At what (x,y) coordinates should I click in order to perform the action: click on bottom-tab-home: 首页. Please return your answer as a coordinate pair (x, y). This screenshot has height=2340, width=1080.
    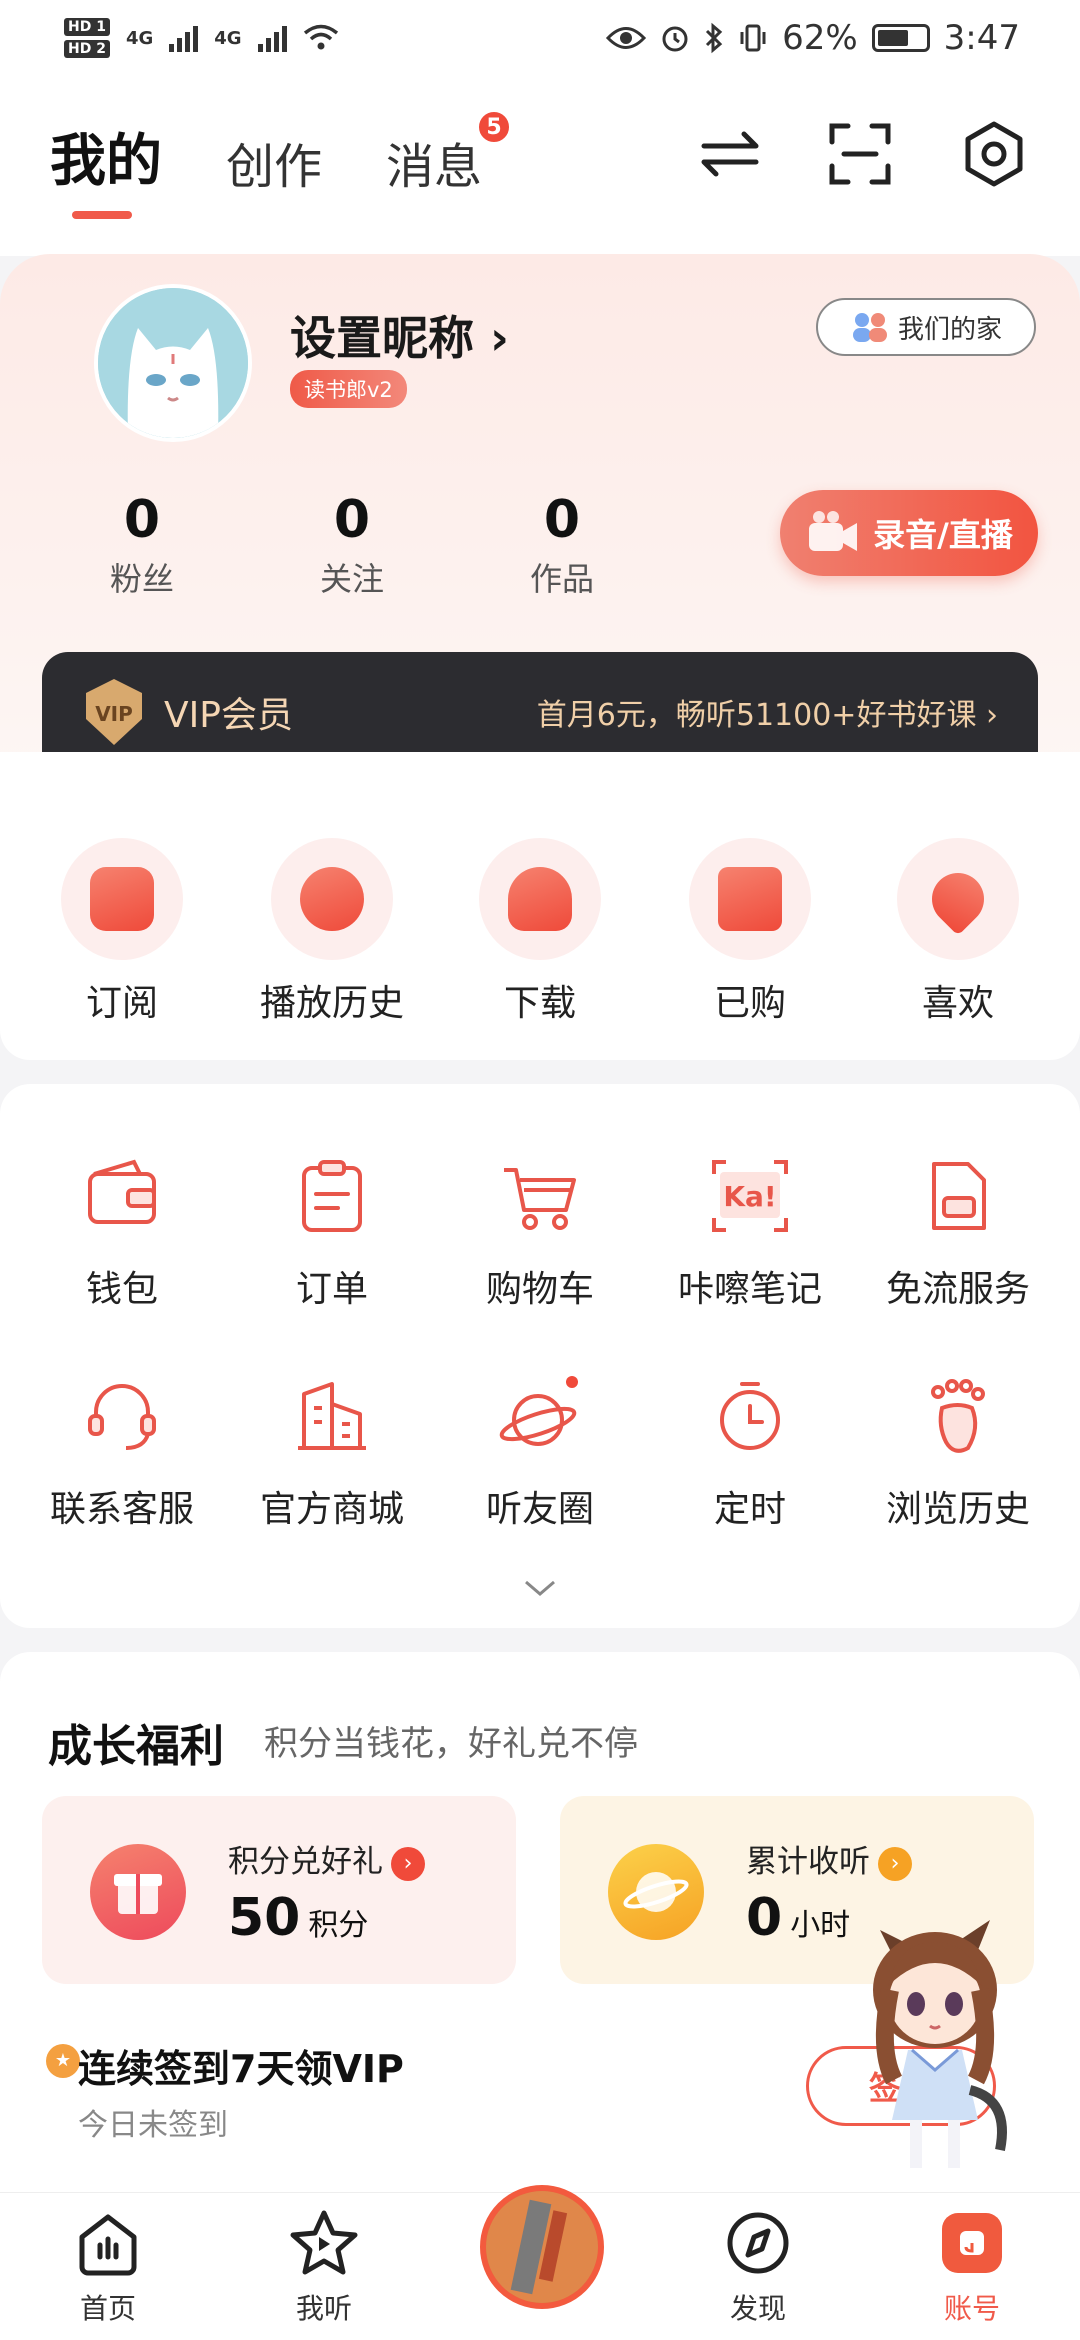
    Looking at the image, I should click on (108, 2267).